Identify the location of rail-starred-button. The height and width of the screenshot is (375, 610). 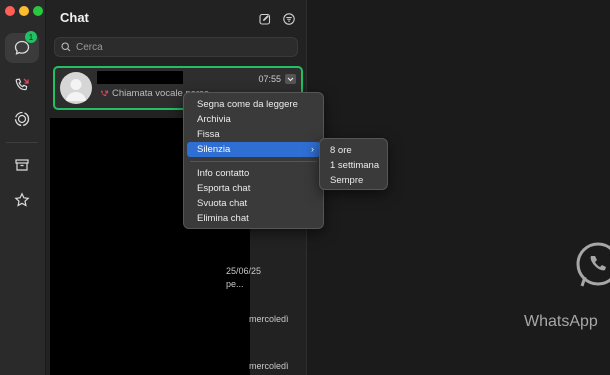
(22, 200).